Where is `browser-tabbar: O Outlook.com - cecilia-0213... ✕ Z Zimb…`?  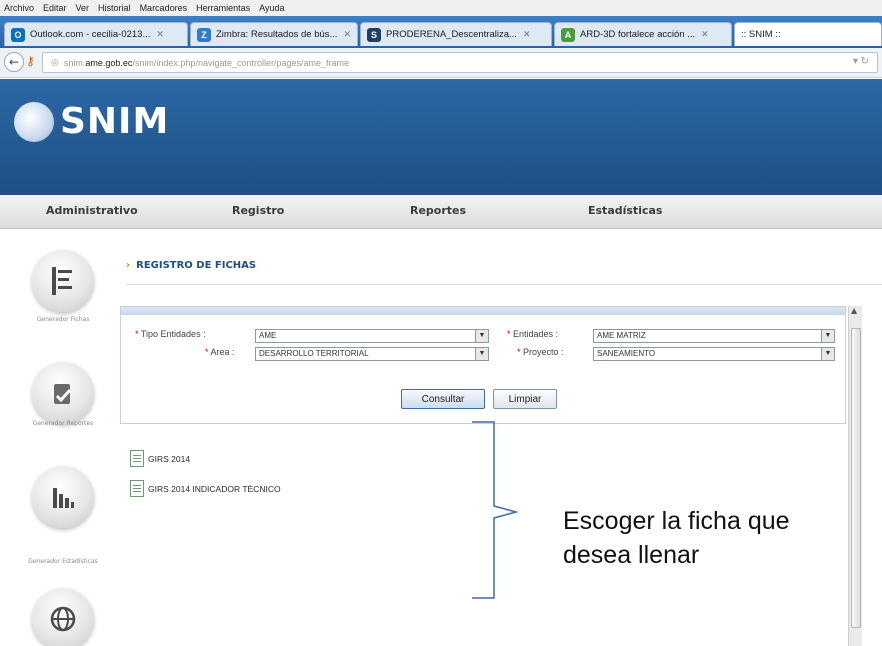 browser-tabbar: O Outlook.com - cecilia-0213... ✕ Z Zimb… is located at coordinates (441, 32).